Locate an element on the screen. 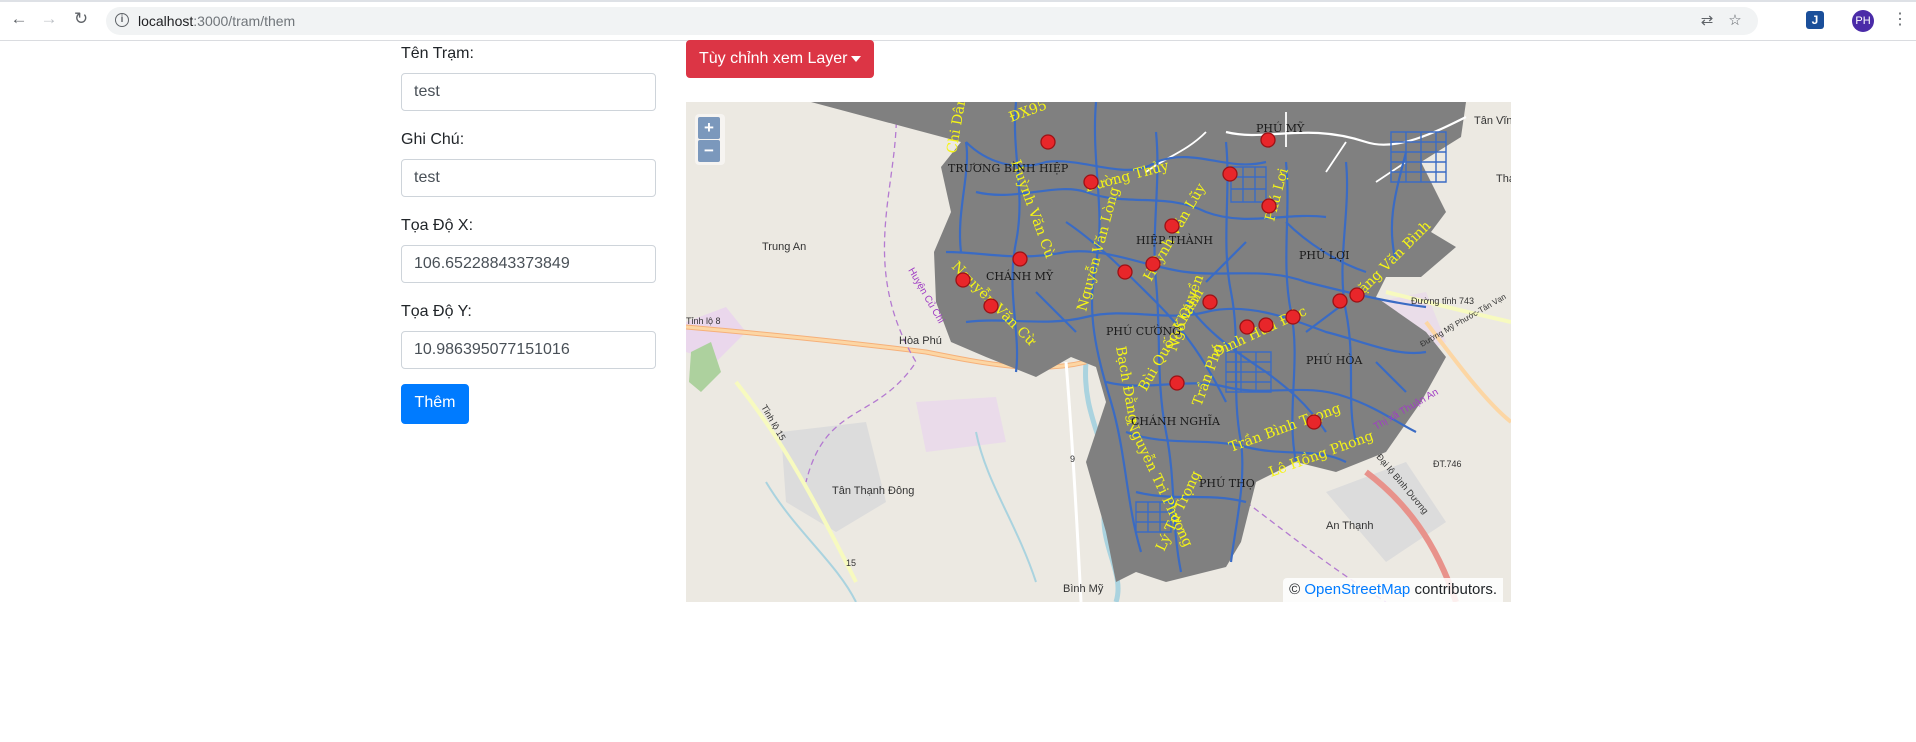  station-name-group: Tên Trạm: is located at coordinates (529, 77).